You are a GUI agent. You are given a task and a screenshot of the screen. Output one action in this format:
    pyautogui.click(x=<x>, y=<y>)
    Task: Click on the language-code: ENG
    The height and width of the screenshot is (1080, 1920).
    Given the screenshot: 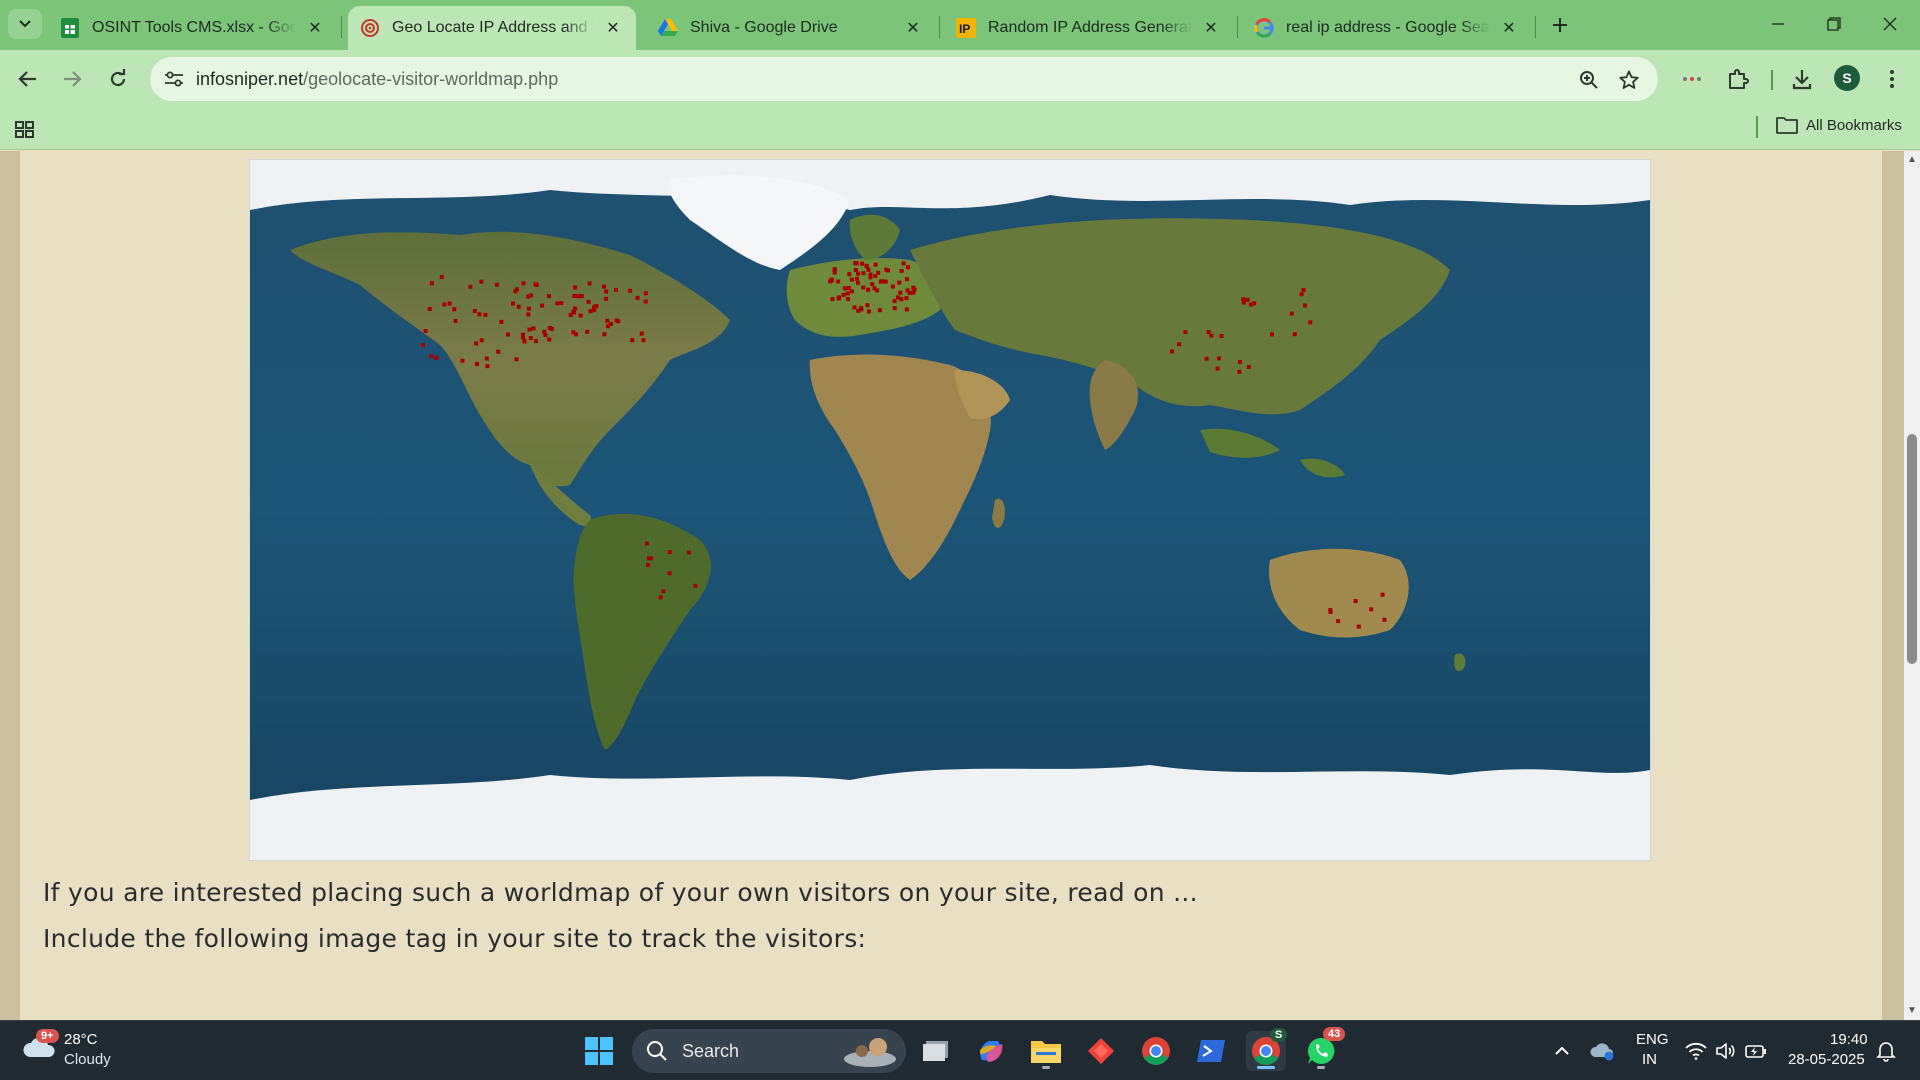 What is the action you would take?
    pyautogui.click(x=1652, y=1039)
    